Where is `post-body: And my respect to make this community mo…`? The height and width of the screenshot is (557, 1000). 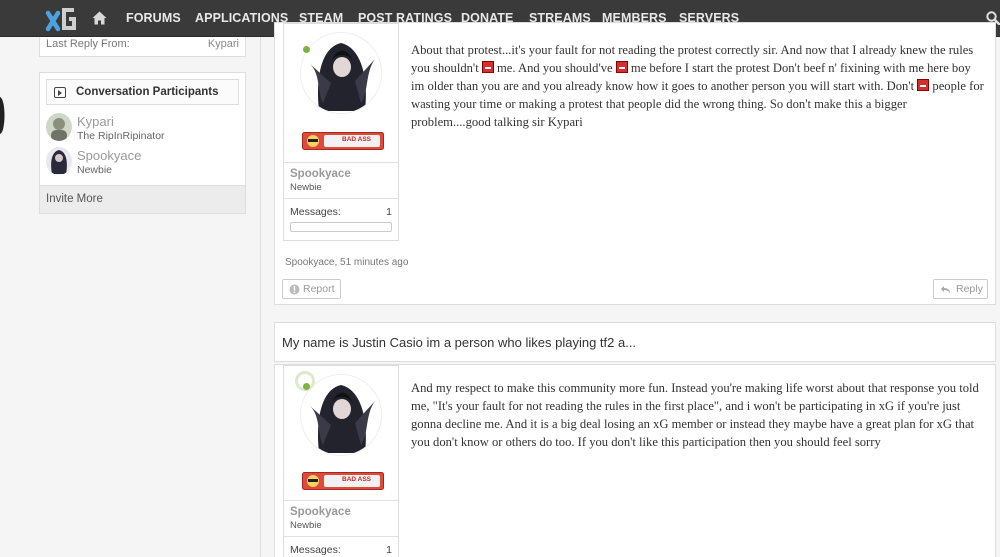 post-body: And my respect to make this community mo… is located at coordinates (698, 415).